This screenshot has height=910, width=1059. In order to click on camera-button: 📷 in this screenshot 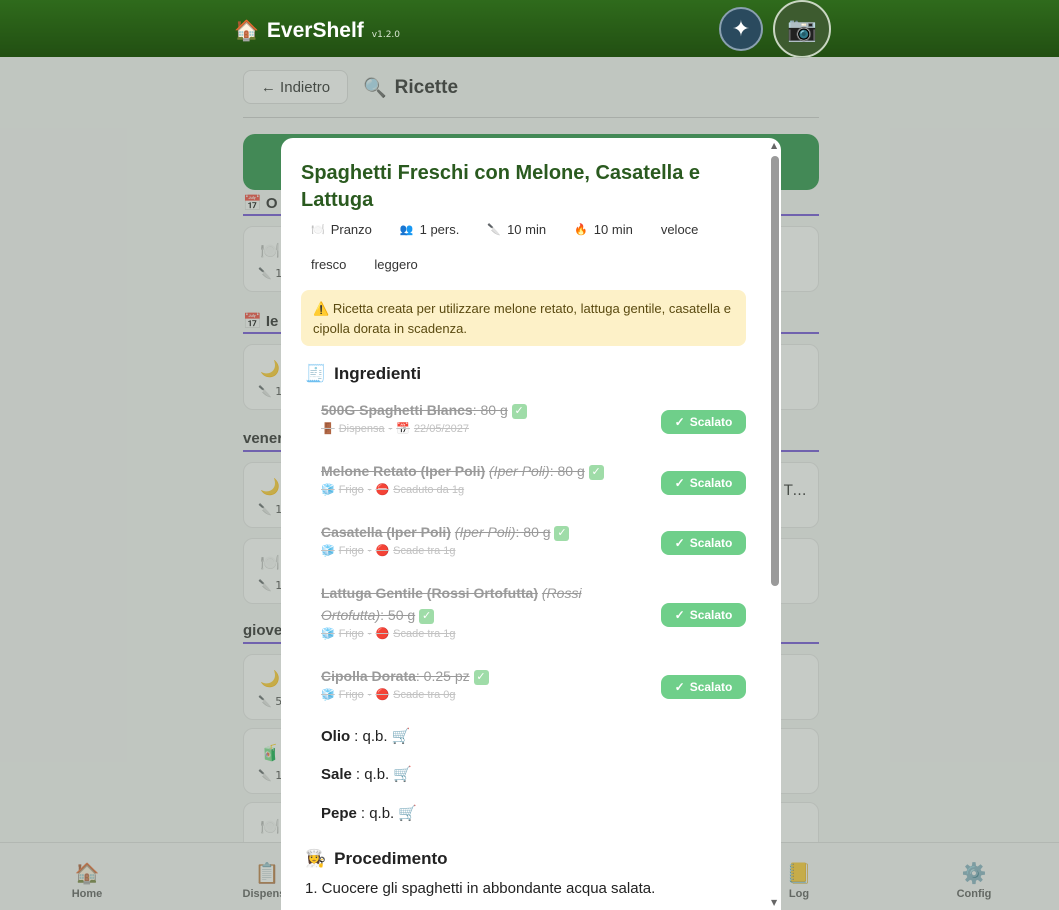, I will do `click(802, 29)`.